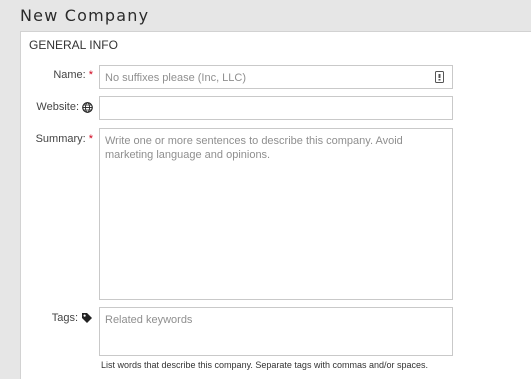 The width and height of the screenshot is (531, 379). I want to click on summary-label-text: Summary:, so click(60, 139).